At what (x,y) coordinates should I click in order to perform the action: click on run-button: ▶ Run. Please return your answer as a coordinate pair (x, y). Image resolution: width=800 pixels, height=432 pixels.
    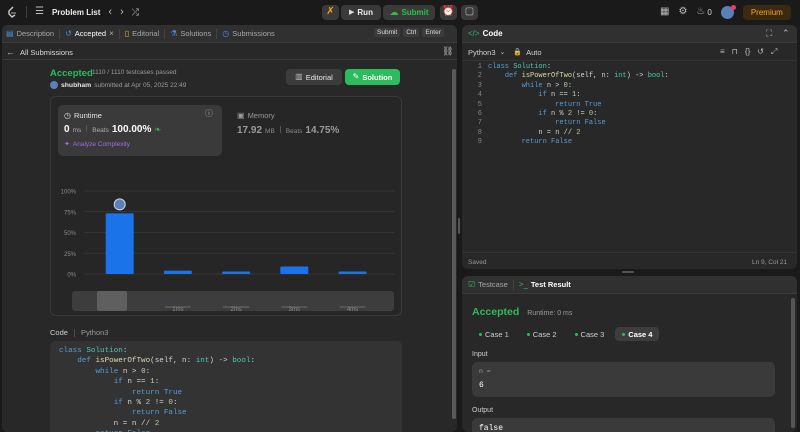
    Looking at the image, I should click on (361, 12).